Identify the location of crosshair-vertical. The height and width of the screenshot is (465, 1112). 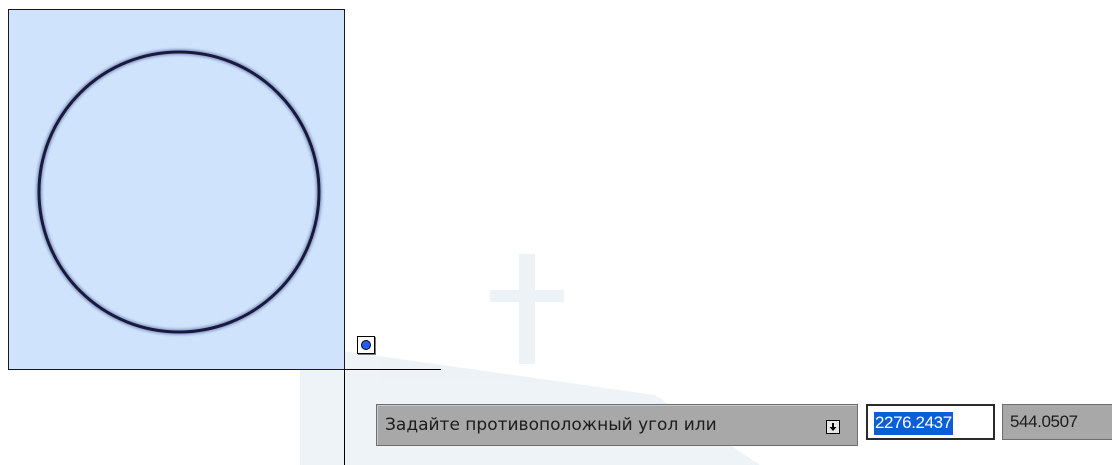
(344, 417).